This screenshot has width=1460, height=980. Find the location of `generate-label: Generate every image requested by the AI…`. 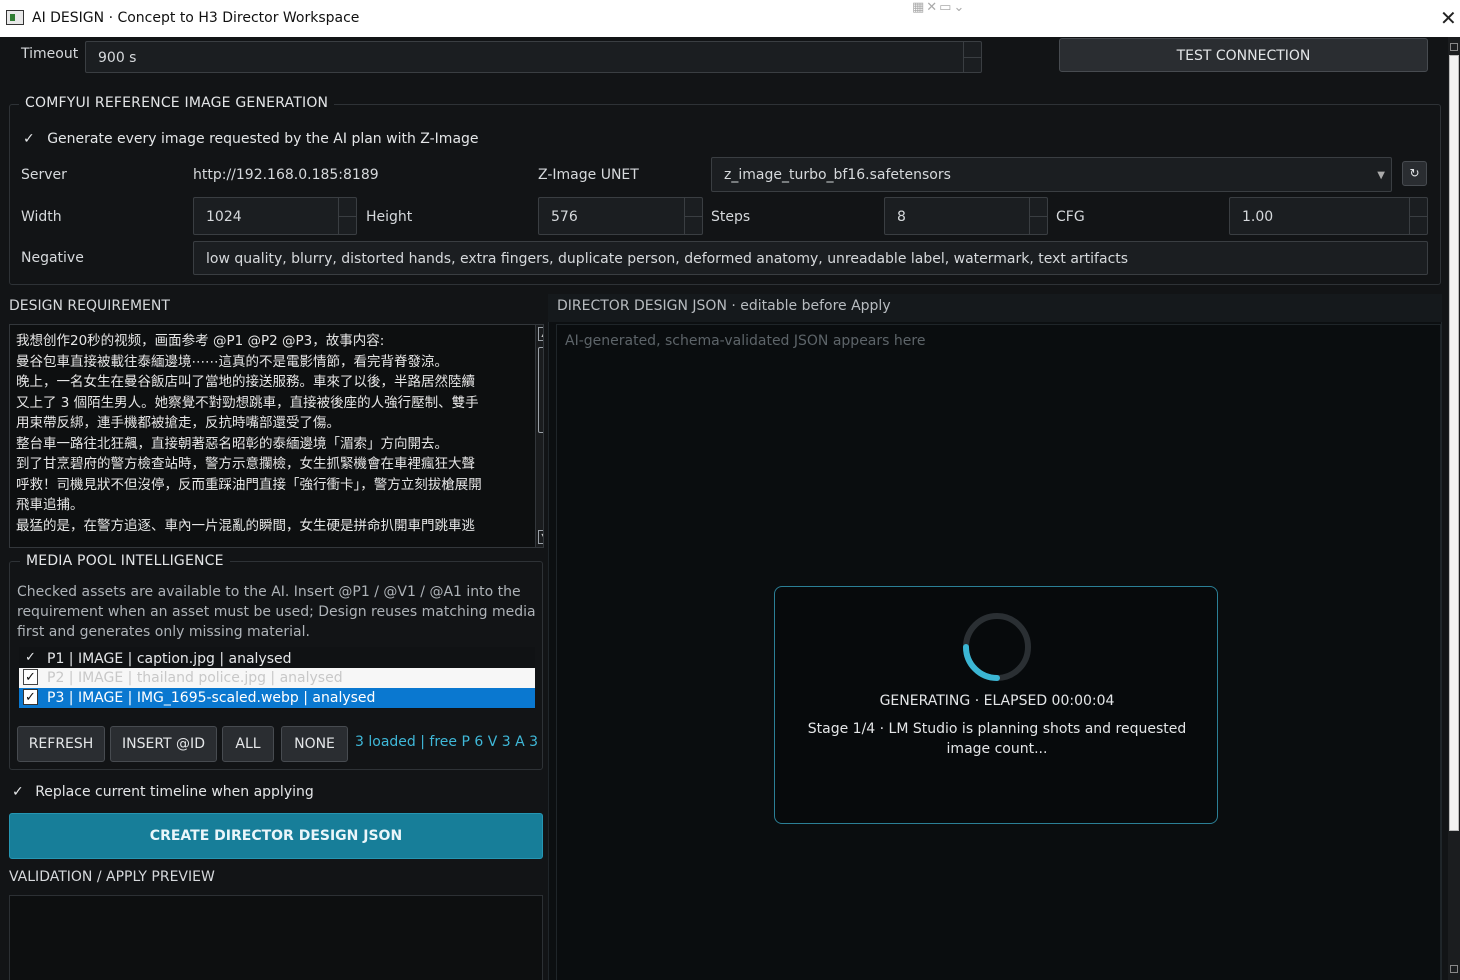

generate-label: Generate every image requested by the AI… is located at coordinates (263, 139).